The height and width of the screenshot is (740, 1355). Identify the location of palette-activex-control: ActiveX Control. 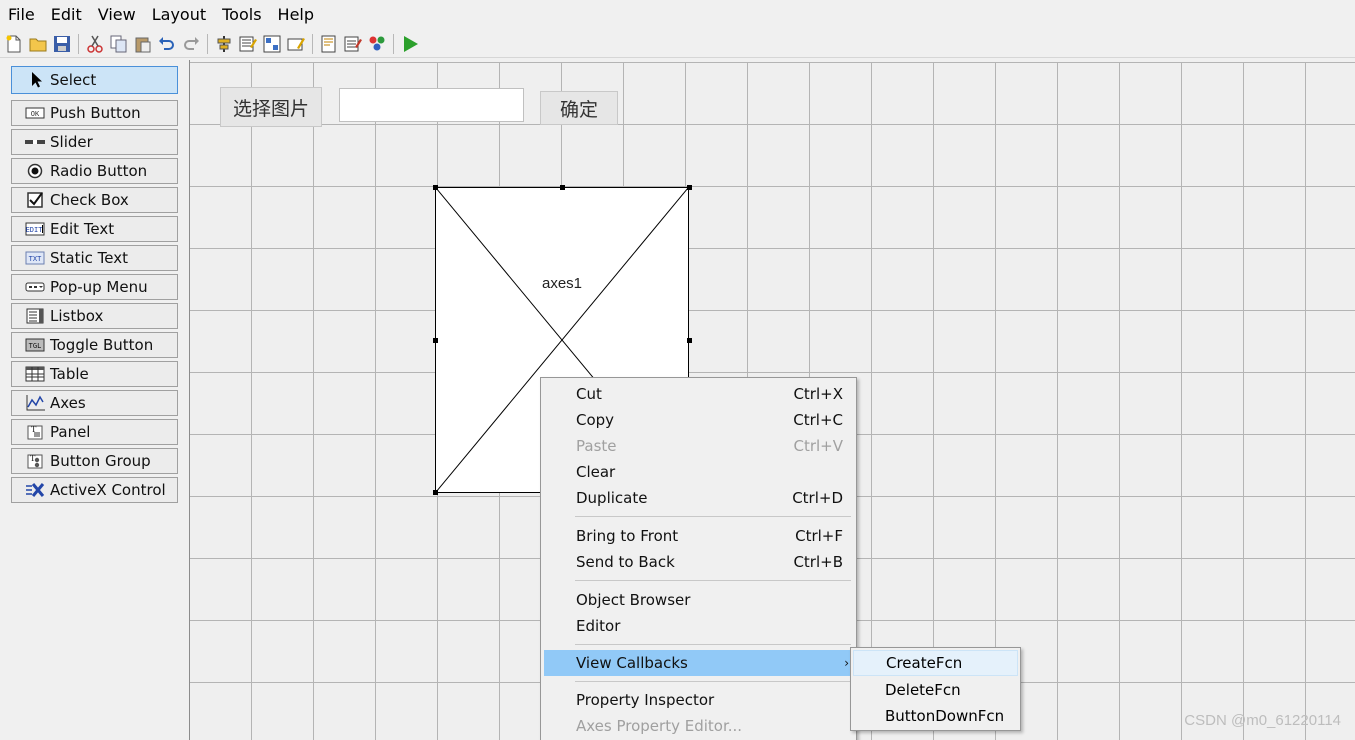
(94, 490).